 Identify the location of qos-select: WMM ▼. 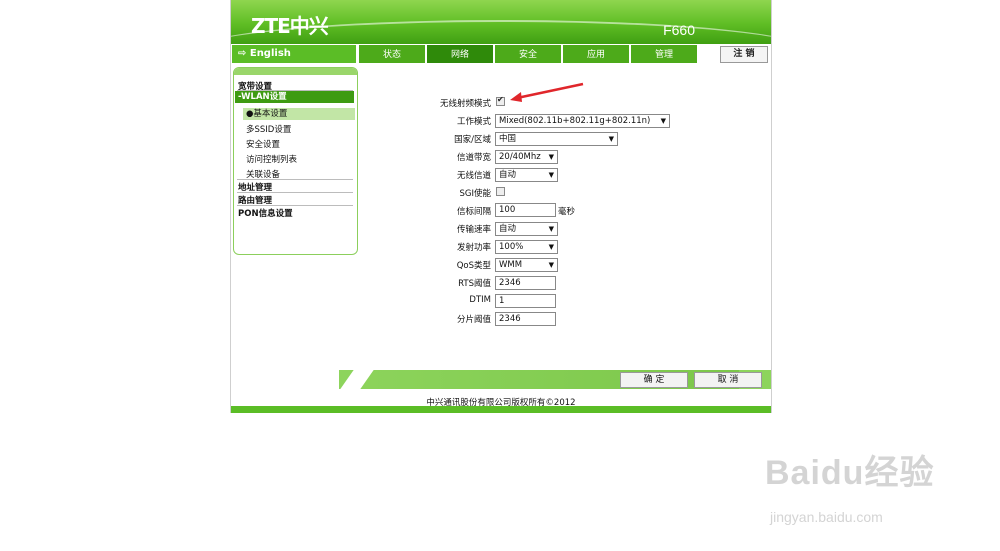
(526, 265).